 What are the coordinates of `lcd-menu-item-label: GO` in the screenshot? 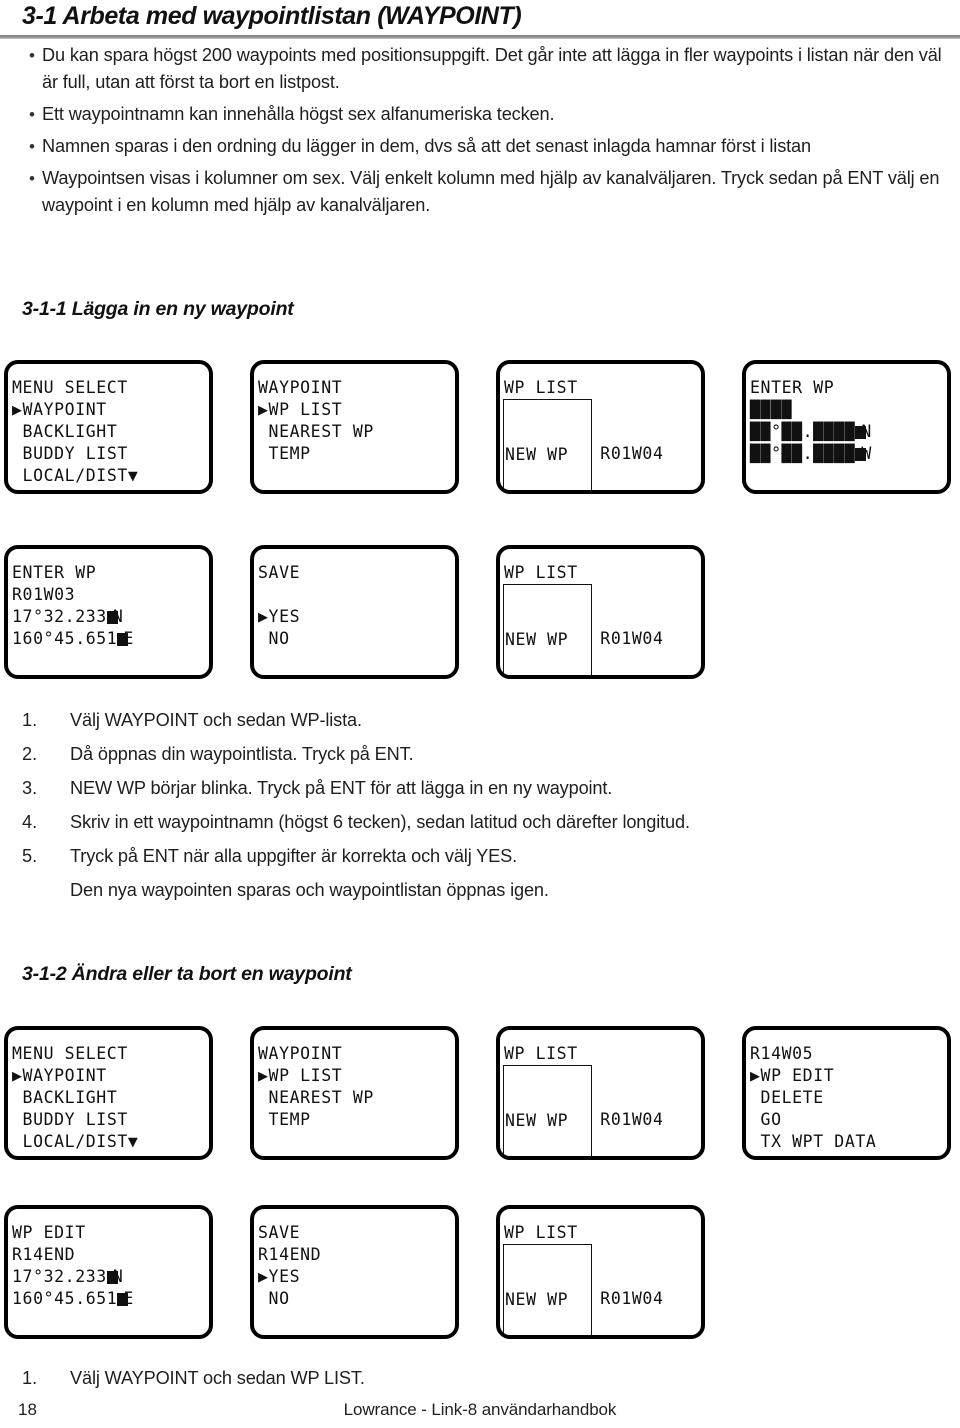 It's located at (771, 1119).